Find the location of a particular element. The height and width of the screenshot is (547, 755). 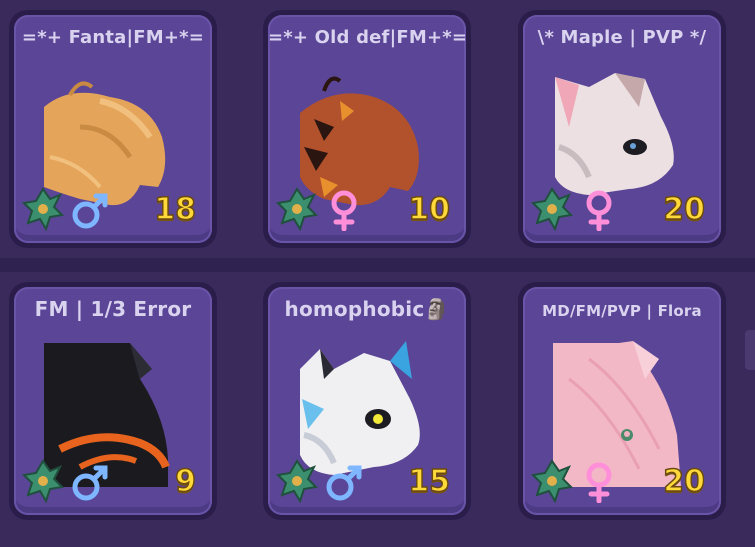

dragon-card: =*+ Fanta|FM+*= 18 is located at coordinates (113, 129).